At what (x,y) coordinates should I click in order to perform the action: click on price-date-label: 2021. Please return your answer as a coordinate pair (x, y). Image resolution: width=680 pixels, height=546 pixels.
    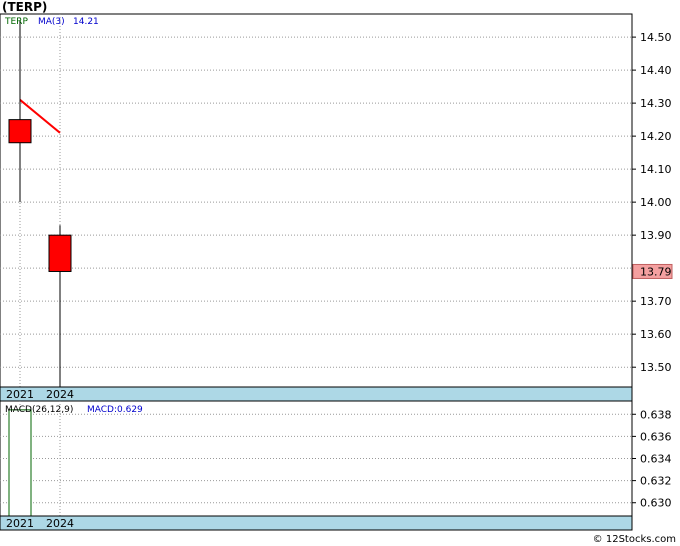
    Looking at the image, I should click on (20, 394).